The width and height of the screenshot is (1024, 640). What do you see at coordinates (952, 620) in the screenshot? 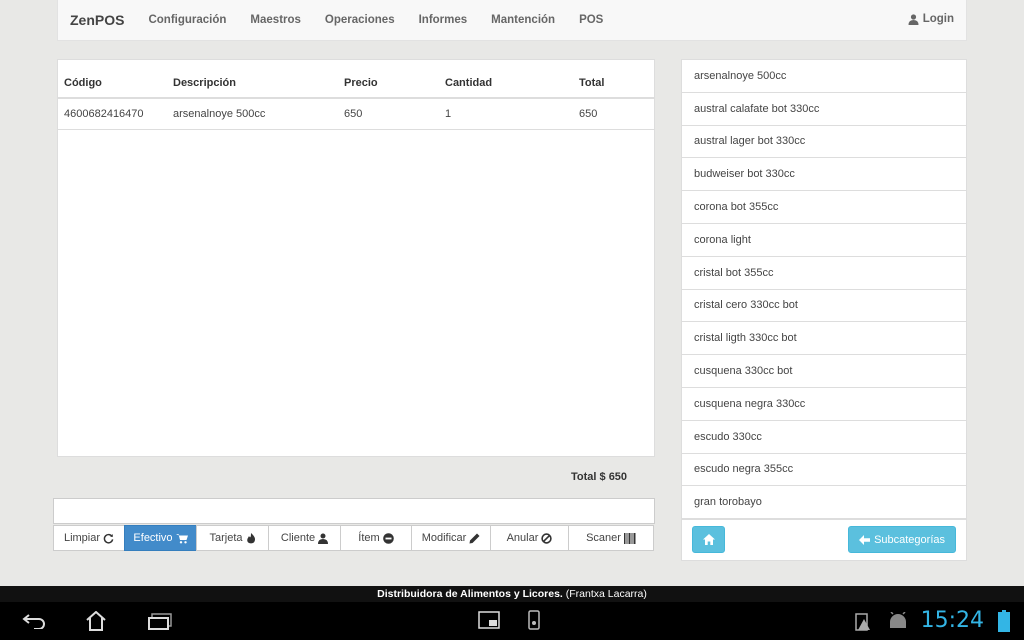
I see `system-clock: 15:24` at bounding box center [952, 620].